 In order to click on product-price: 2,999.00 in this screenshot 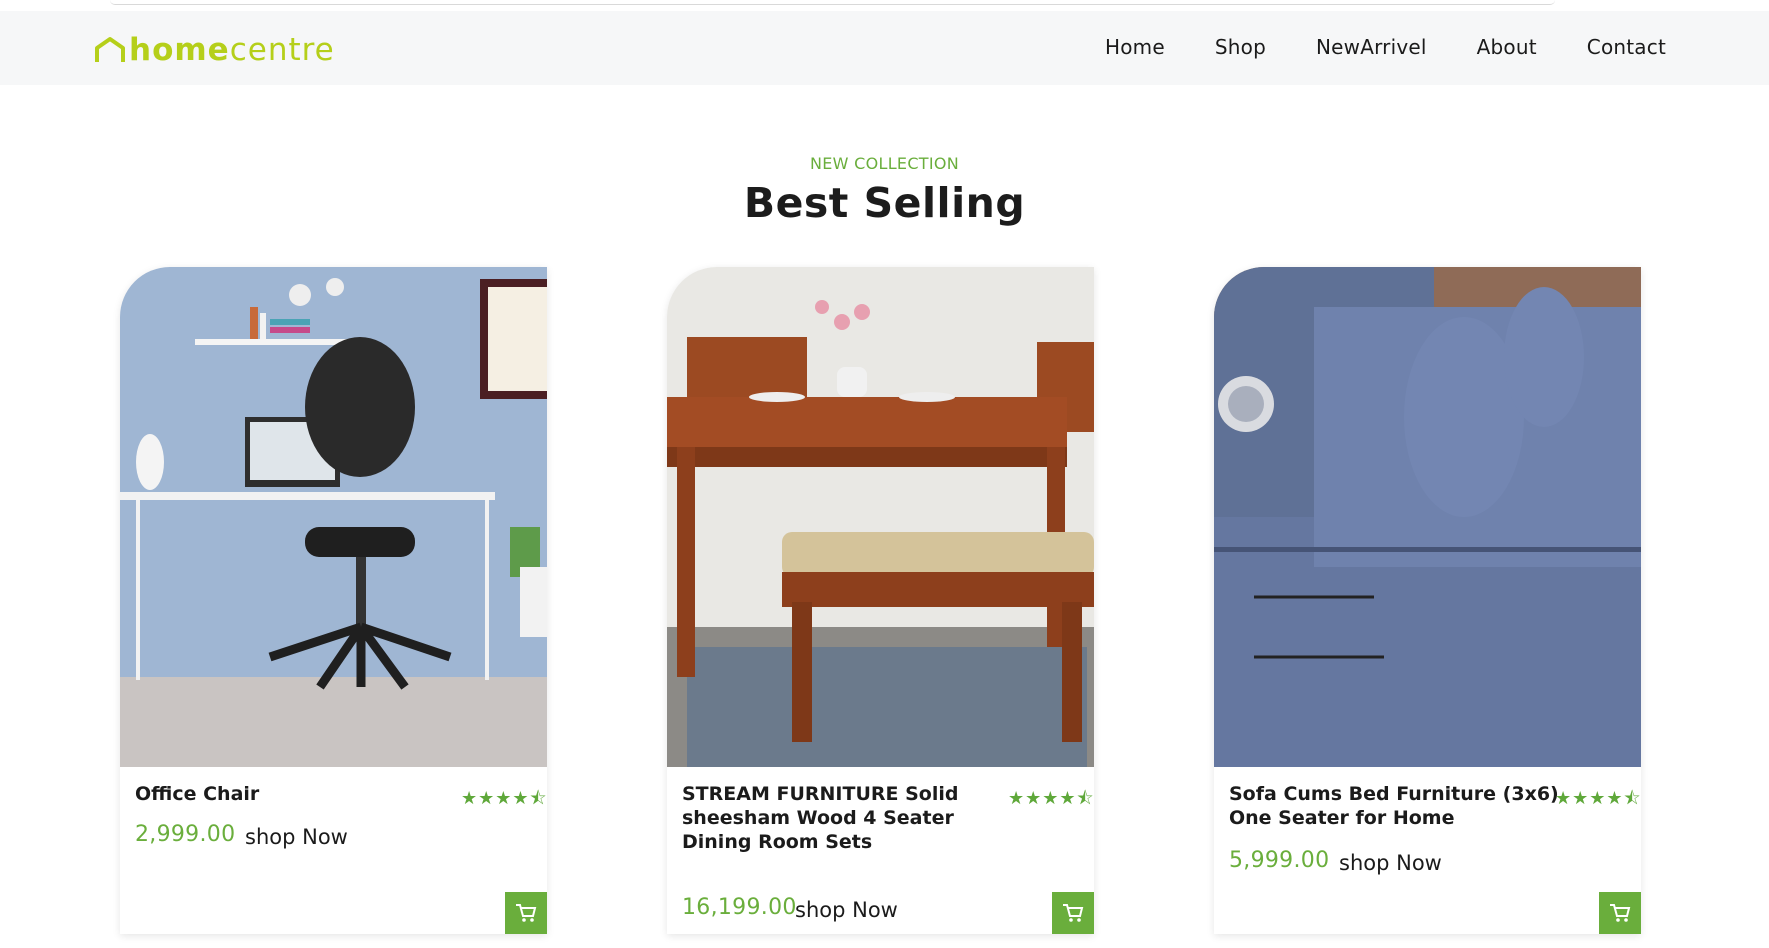, I will do `click(185, 834)`.